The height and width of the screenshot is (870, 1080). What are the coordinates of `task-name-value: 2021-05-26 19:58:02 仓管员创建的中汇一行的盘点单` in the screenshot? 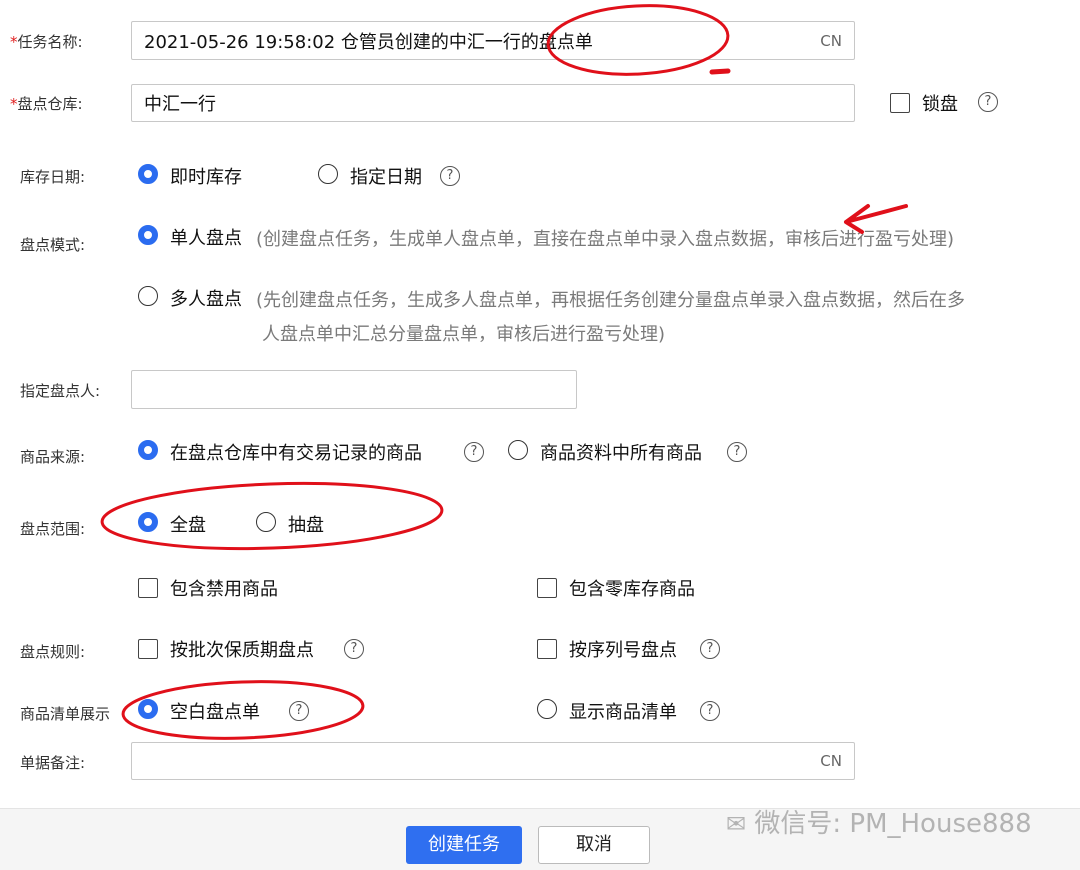 It's located at (368, 42).